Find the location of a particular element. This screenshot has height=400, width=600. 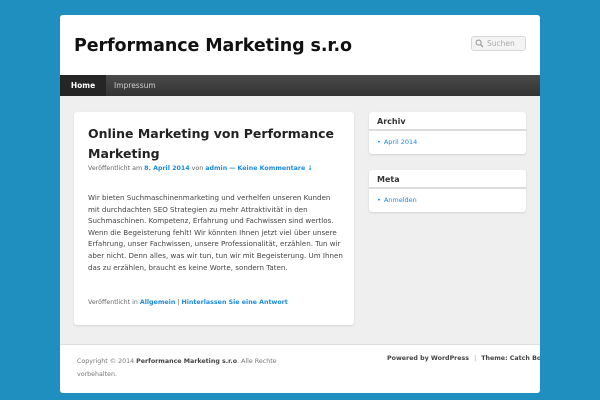

powered-by-link: Powered by WordPress is located at coordinates (428, 358).